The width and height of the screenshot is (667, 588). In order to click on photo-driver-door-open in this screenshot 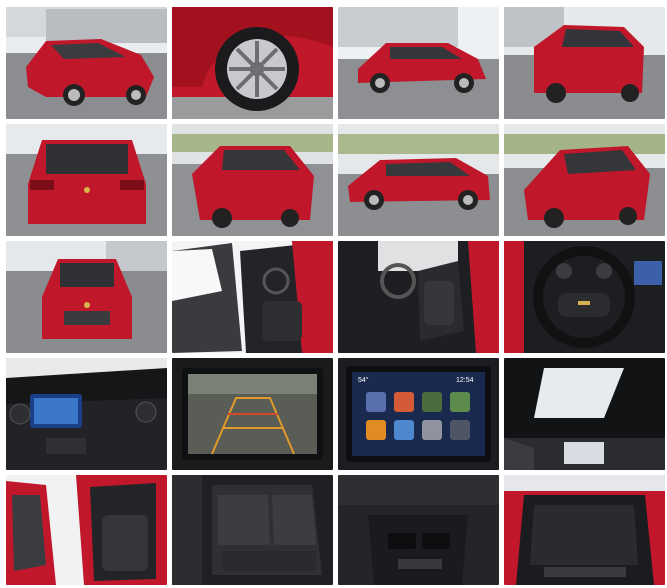, I will do `click(252, 297)`.